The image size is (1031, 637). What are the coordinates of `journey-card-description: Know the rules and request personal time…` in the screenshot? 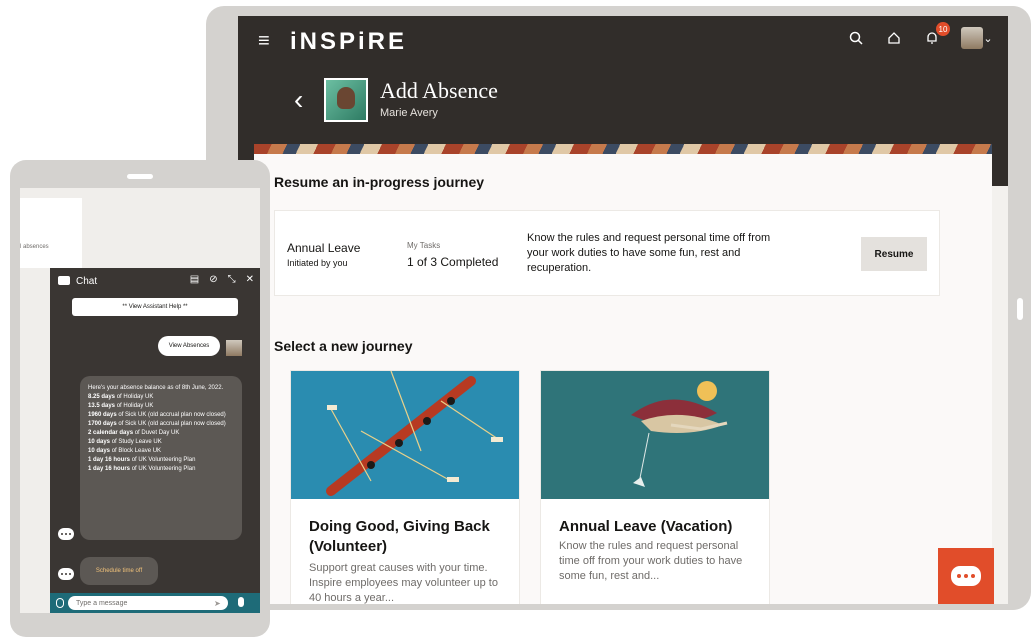 It's located at (651, 561).